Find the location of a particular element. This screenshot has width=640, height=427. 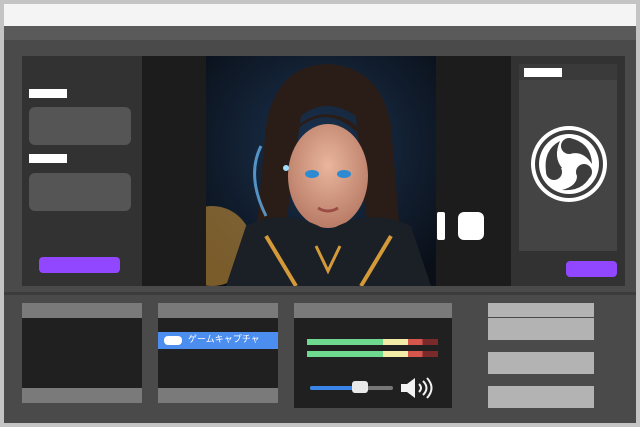

scenes-footer is located at coordinates (82, 395).